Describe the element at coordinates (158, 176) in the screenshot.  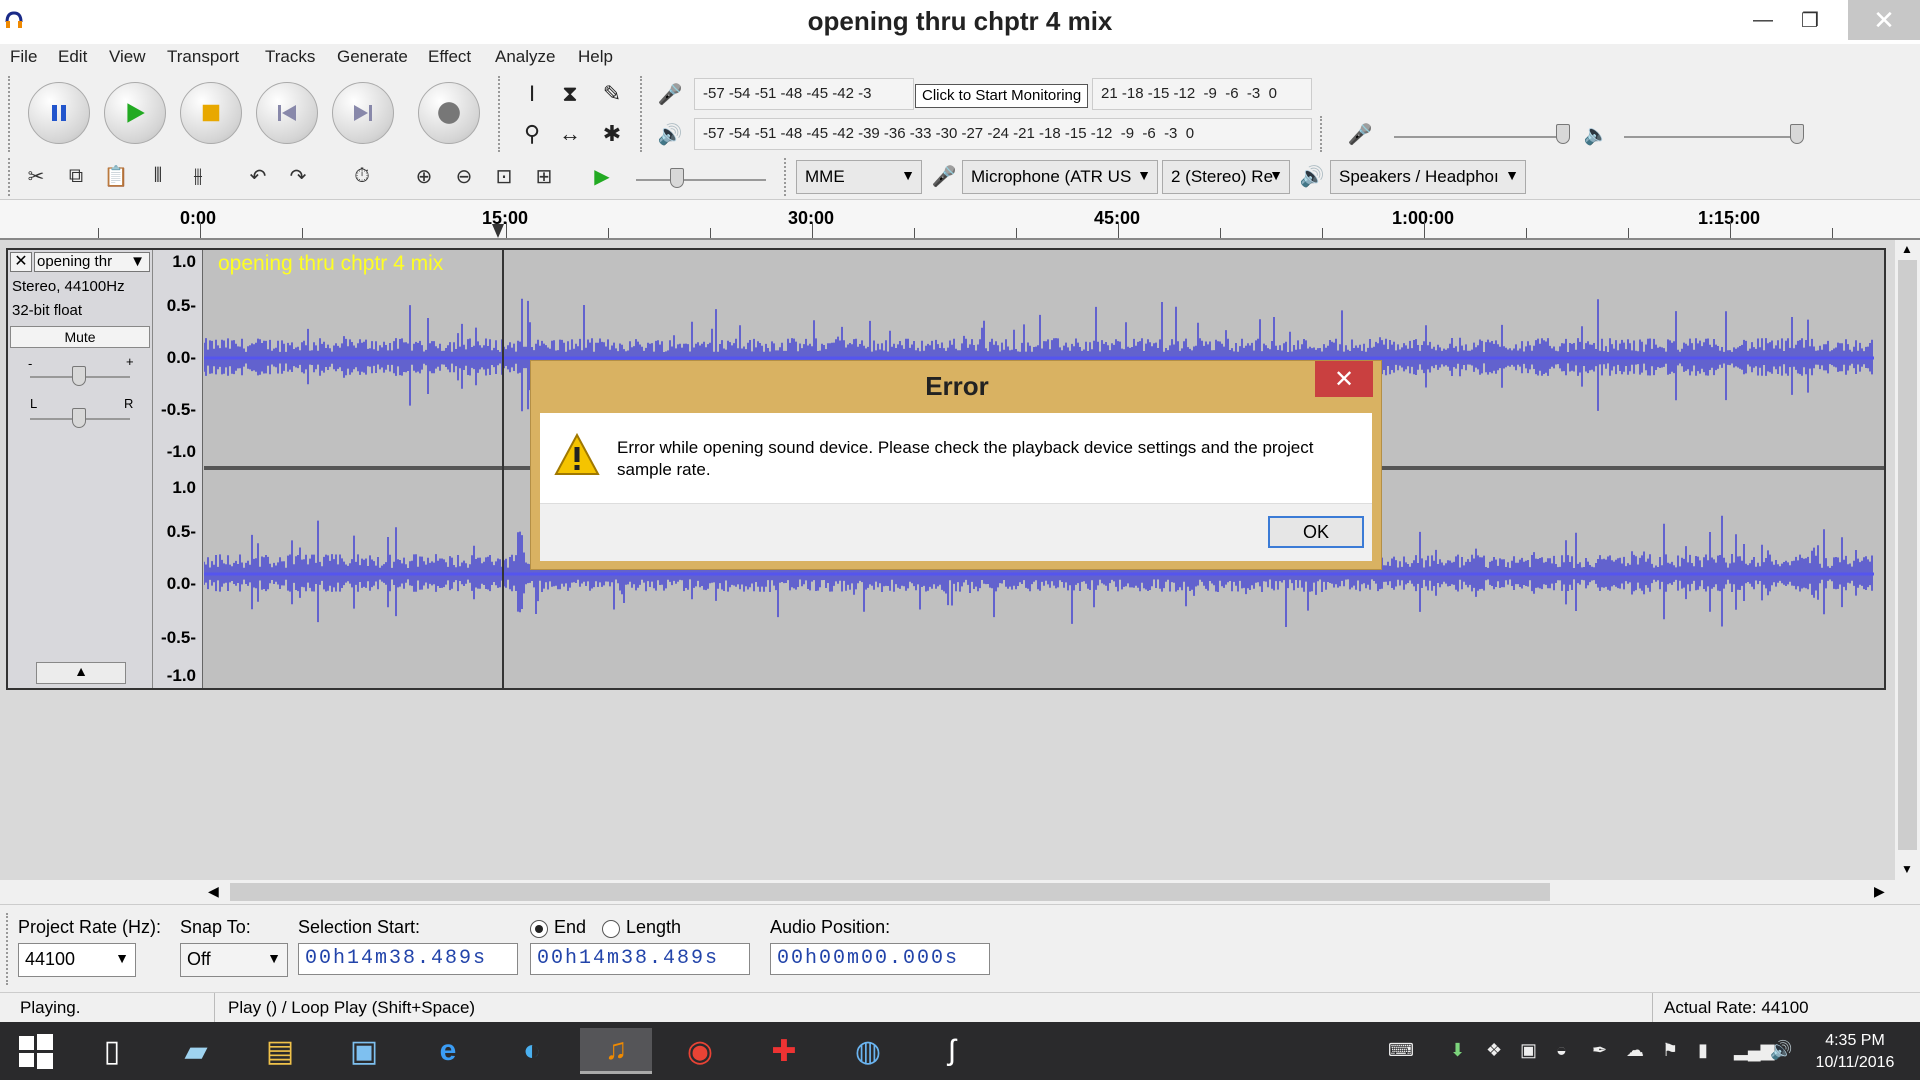
I see `trim-audio-icon: ⫴` at that location.